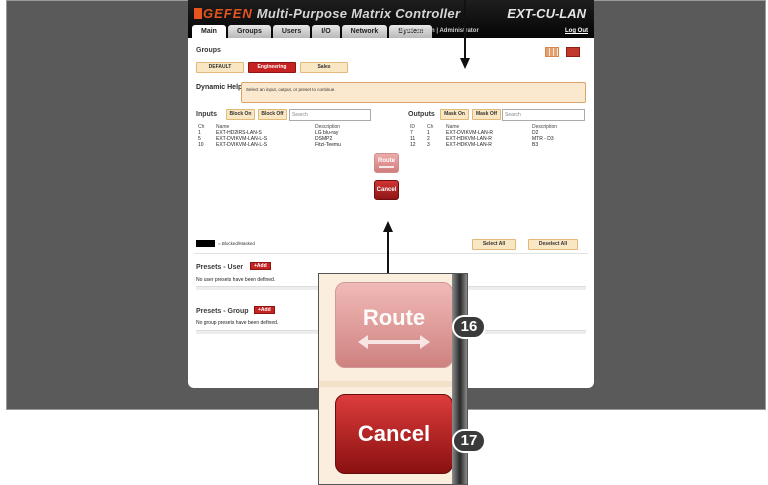 This screenshot has height=485, width=768. Describe the element at coordinates (220, 87) in the screenshot. I see `dynamic-help-label: Dynamic Help:` at that location.